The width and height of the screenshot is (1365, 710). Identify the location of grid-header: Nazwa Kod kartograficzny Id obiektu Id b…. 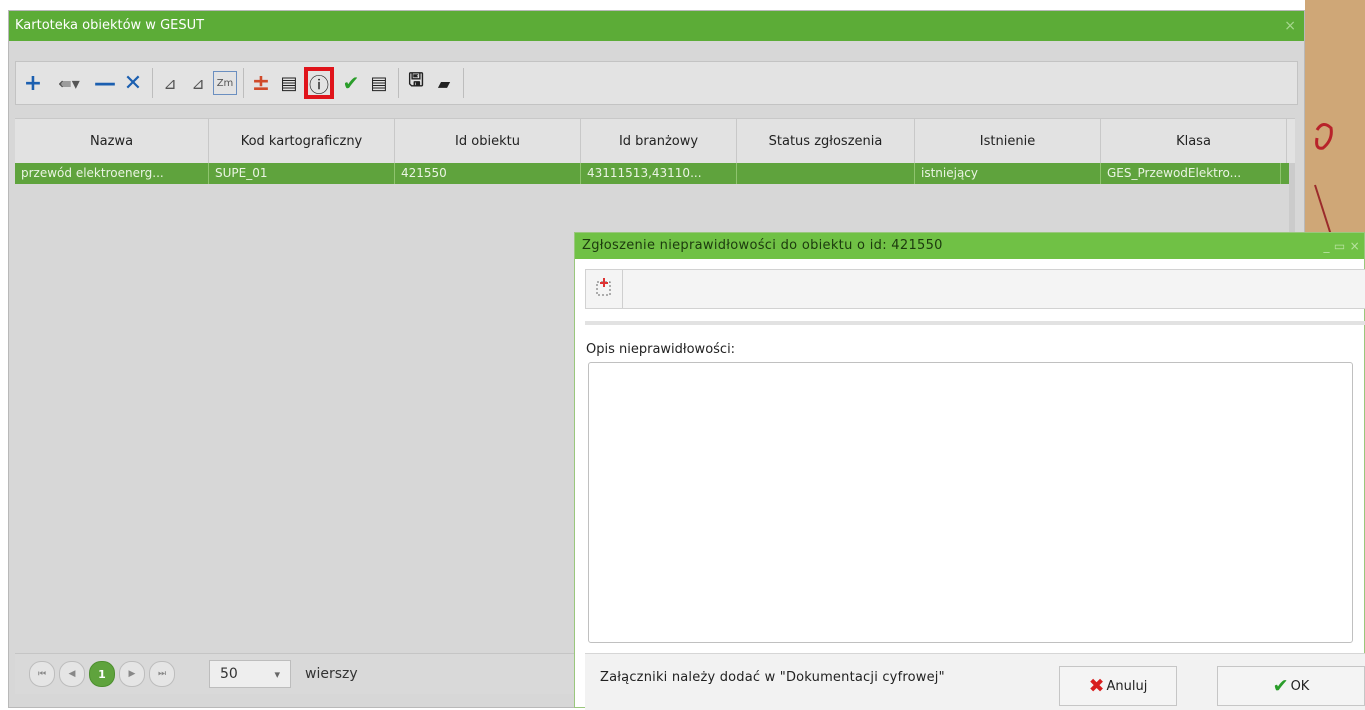
(655, 141).